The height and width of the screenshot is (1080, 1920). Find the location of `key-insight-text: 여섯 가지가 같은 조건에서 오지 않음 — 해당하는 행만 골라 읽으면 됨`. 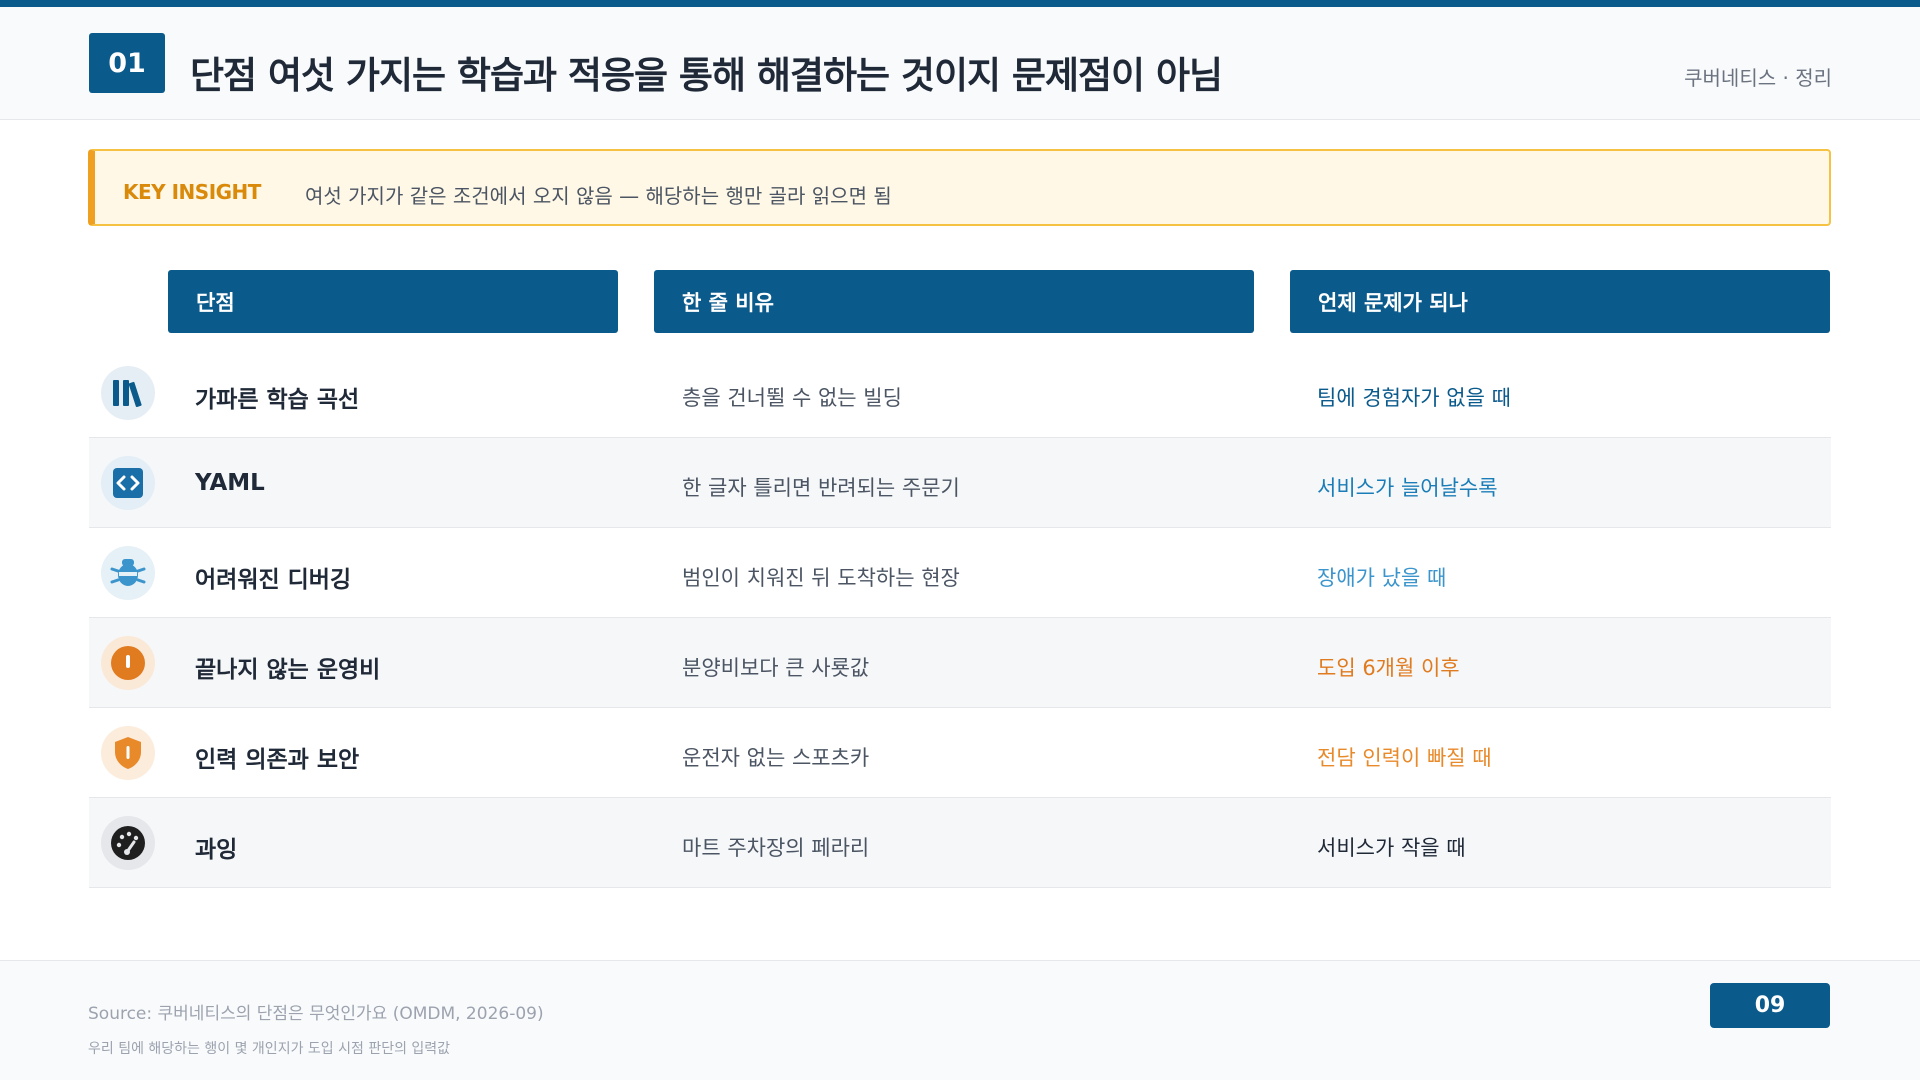

key-insight-text: 여섯 가지가 같은 조건에서 오지 않음 — 해당하는 행만 골라 읽으면 됨 is located at coordinates (598, 196).